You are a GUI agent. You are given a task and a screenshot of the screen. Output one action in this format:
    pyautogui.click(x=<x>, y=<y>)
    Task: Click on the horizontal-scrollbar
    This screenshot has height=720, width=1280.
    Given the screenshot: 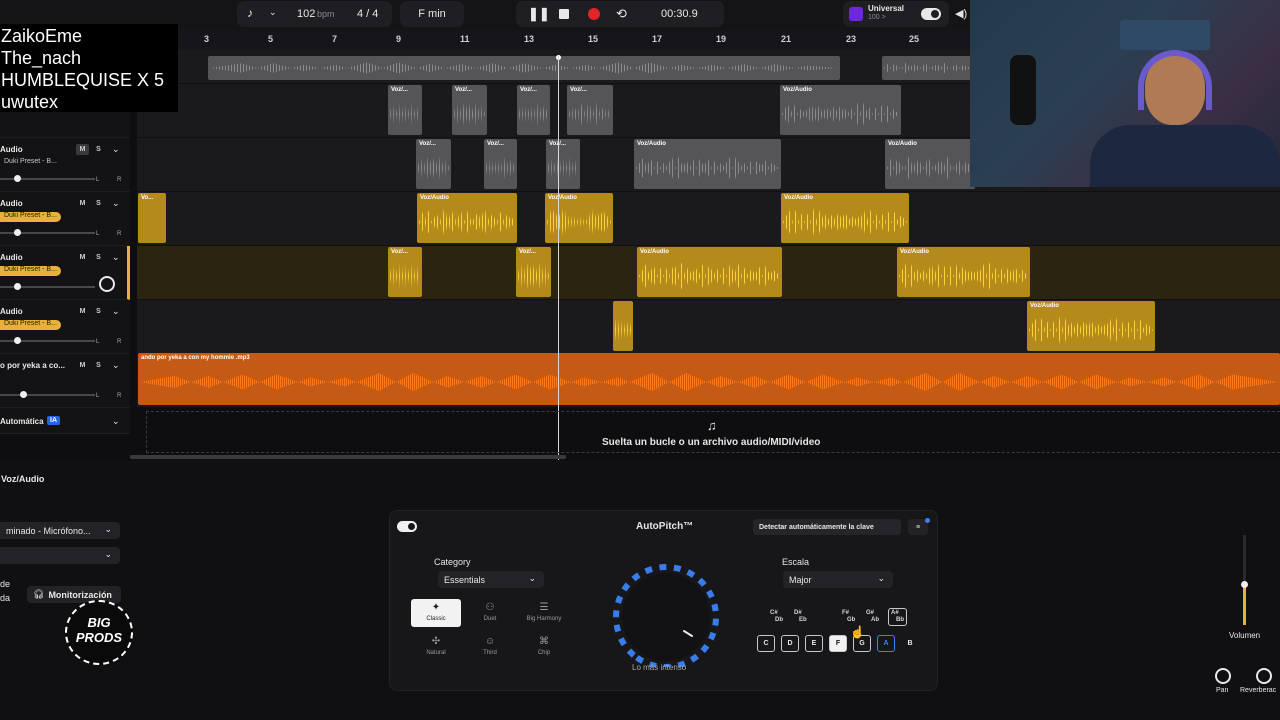 What is the action you would take?
    pyautogui.click(x=348, y=457)
    